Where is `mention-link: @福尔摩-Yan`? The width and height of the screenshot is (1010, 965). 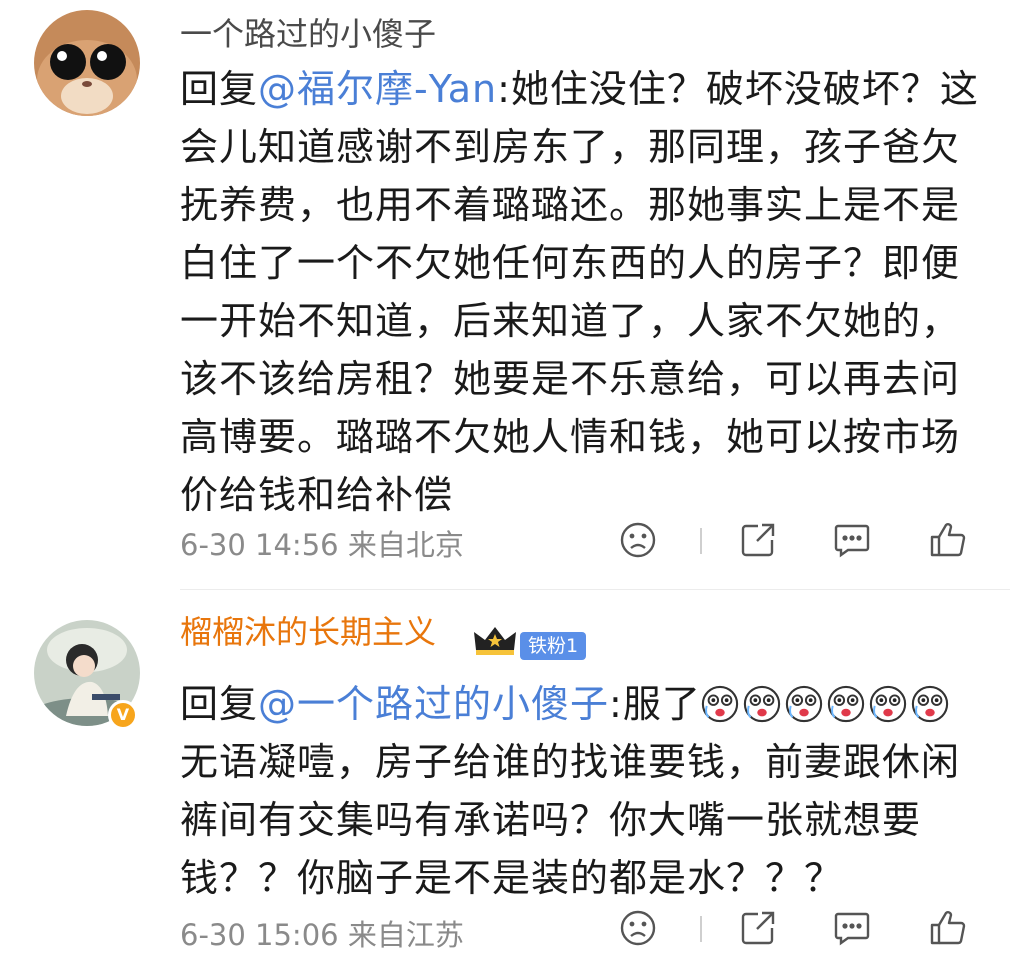
mention-link: @福尔摩-Yan is located at coordinates (377, 89).